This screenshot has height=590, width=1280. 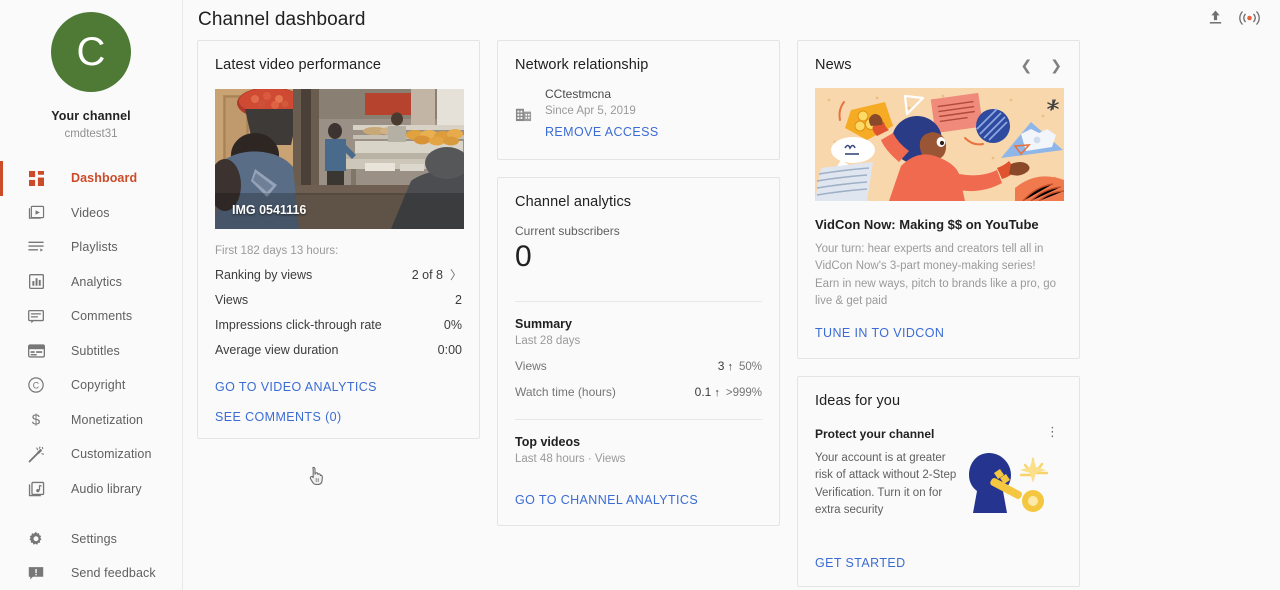 What do you see at coordinates (91, 420) in the screenshot?
I see `sidebar-item-monetization: $ Monetization` at bounding box center [91, 420].